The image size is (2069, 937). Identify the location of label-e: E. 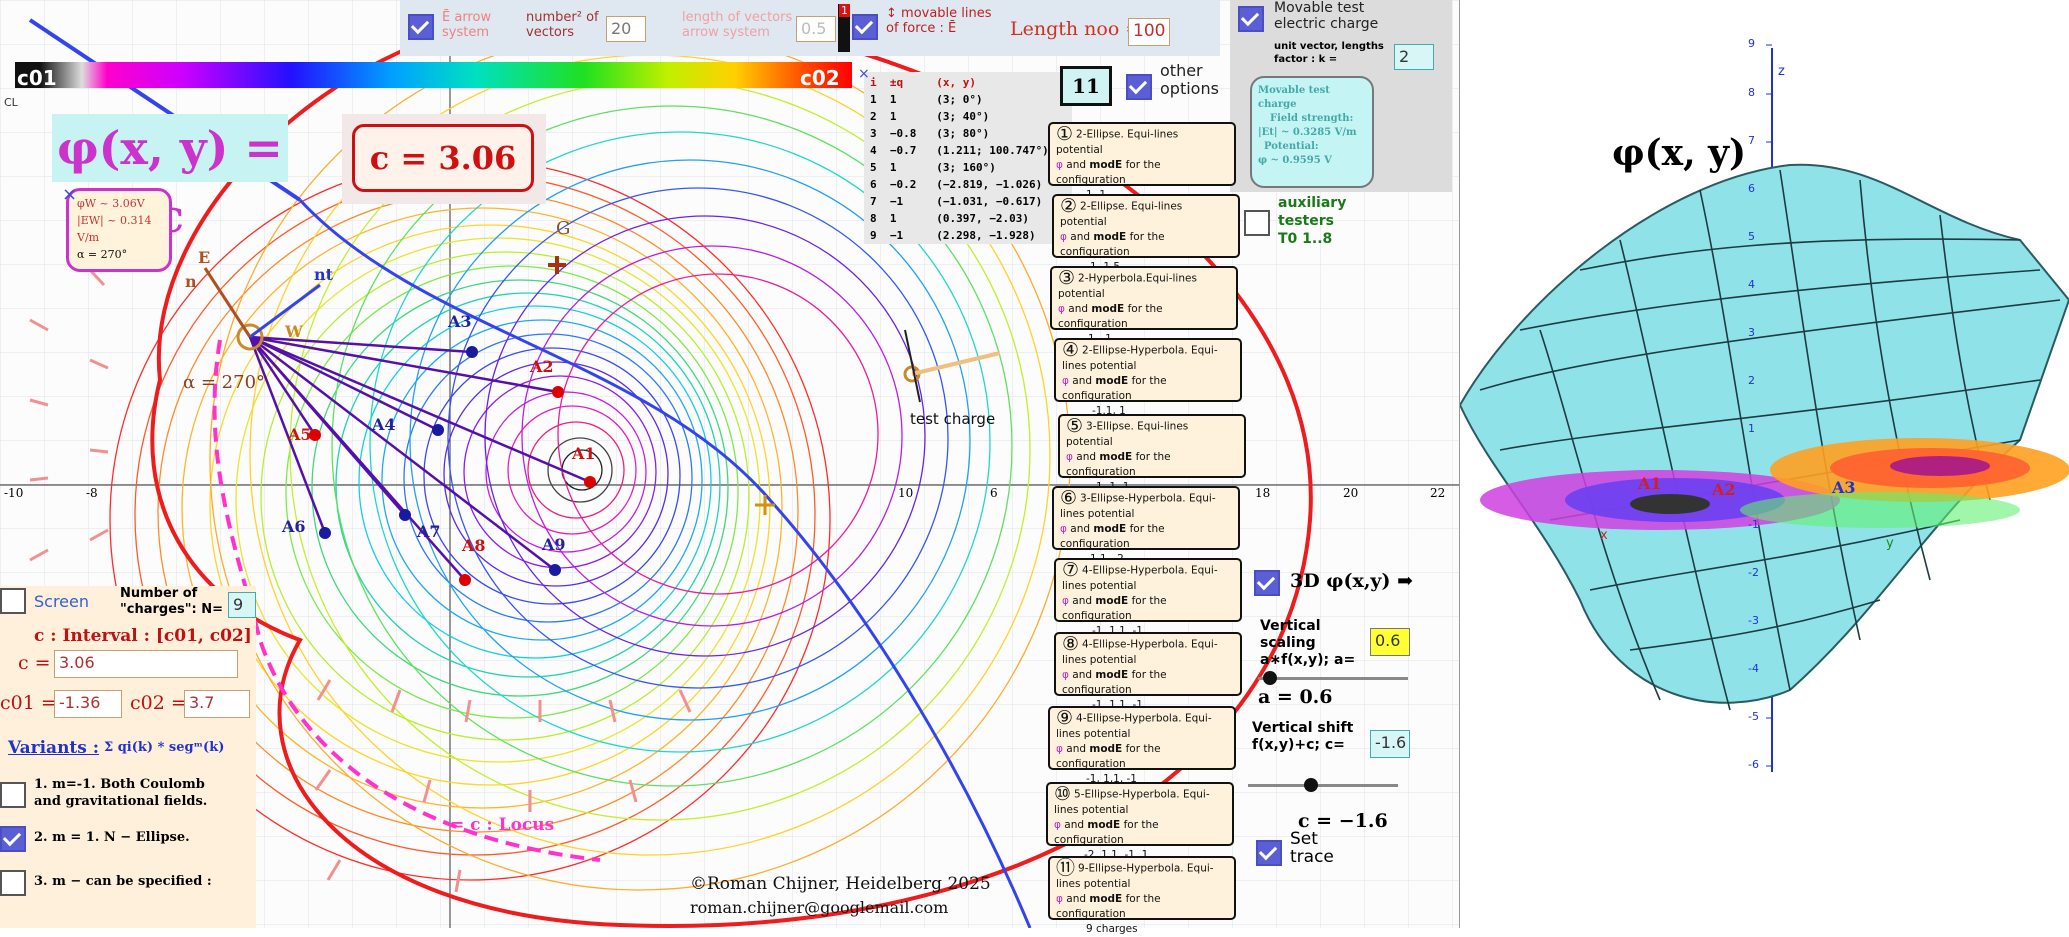
(204, 257).